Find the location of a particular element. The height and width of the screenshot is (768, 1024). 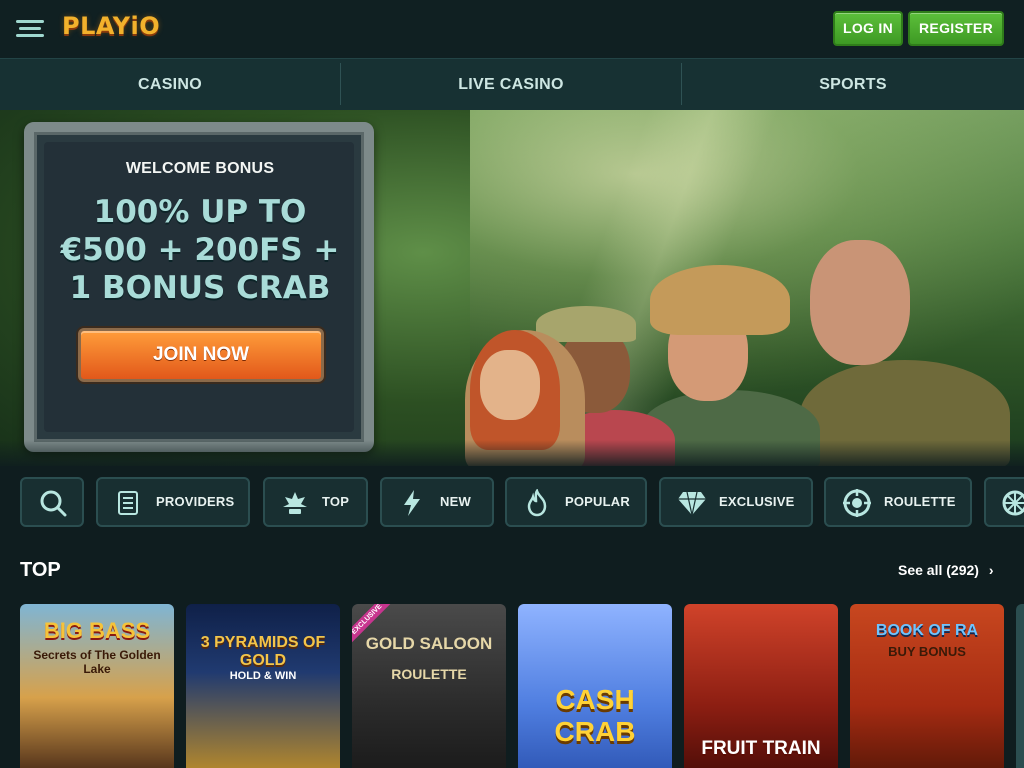

game-tile: FRUIT TRAIN is located at coordinates (761, 686).